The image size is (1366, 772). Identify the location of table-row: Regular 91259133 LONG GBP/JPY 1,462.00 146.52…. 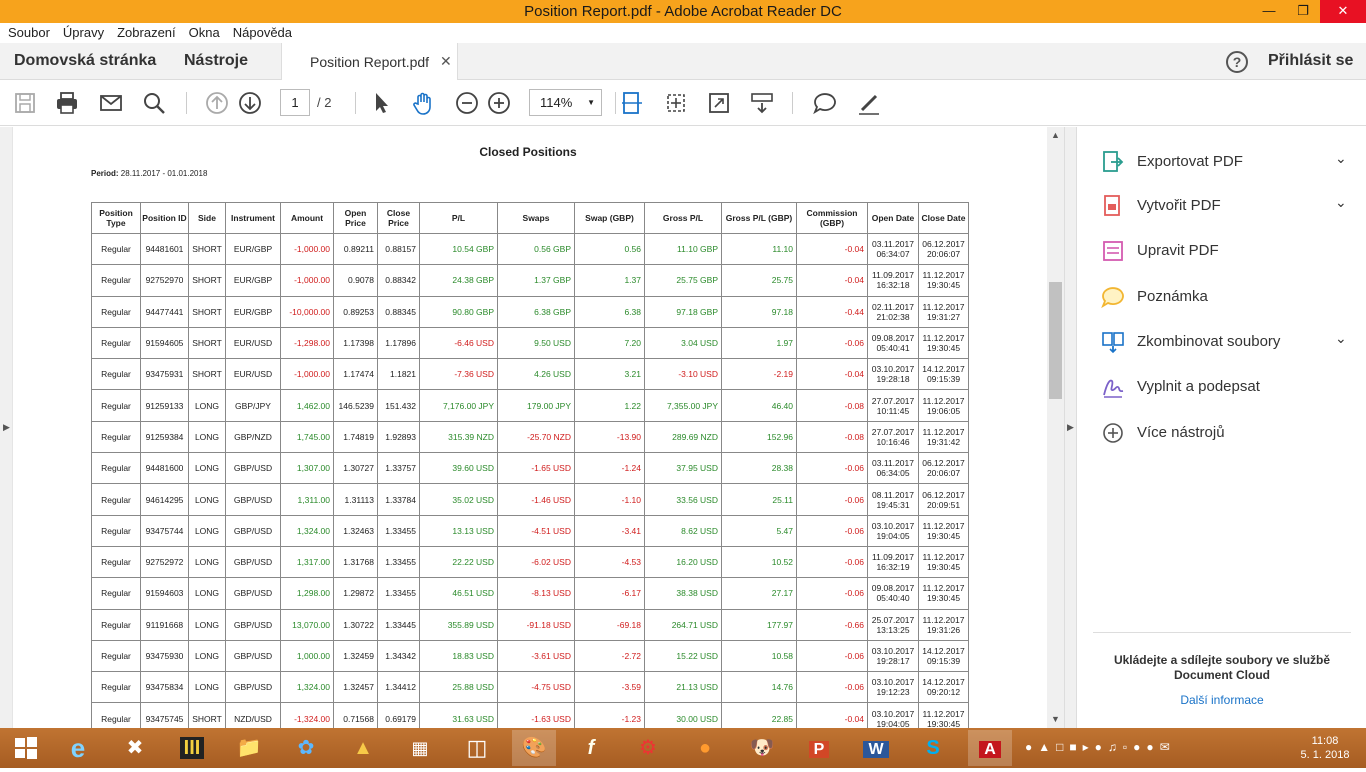
(530, 405).